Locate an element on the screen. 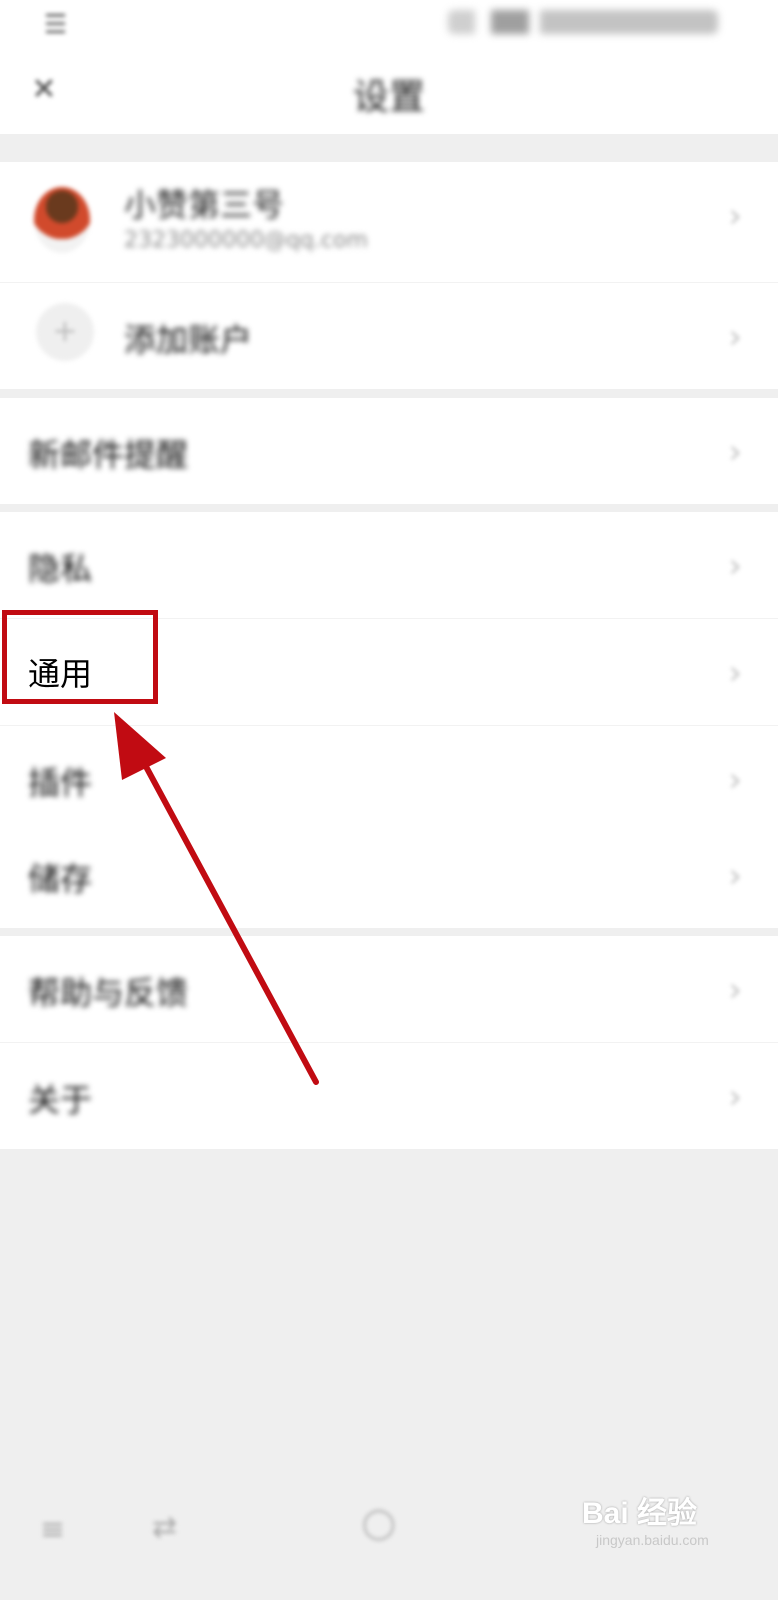 The image size is (778, 1600). watermark-brand: Bai 经验 is located at coordinates (640, 1513).